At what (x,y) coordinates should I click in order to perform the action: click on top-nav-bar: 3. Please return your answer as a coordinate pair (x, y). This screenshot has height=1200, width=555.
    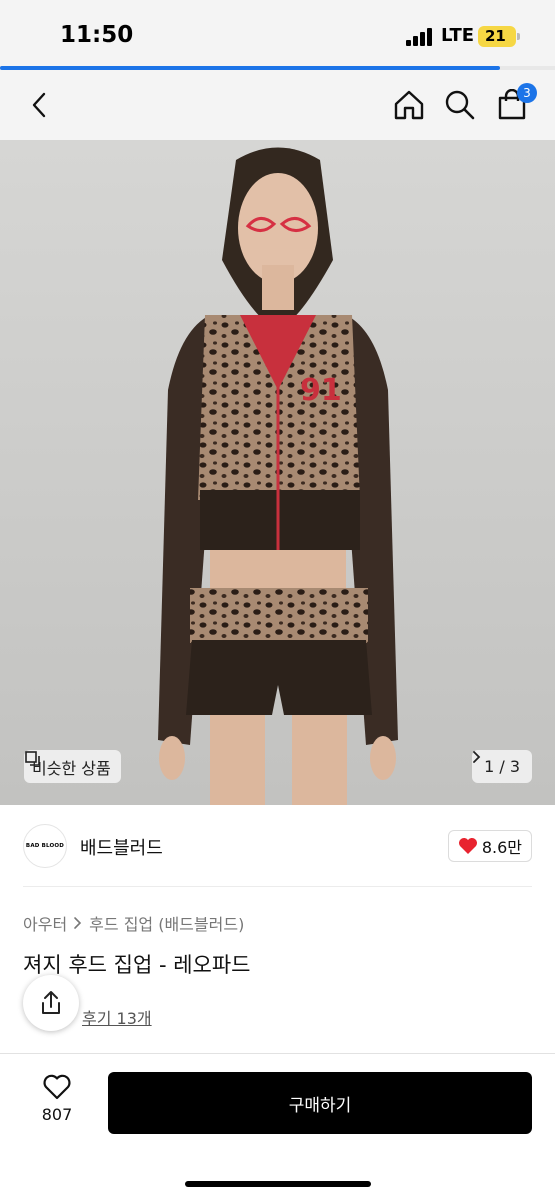
    Looking at the image, I should click on (277, 105).